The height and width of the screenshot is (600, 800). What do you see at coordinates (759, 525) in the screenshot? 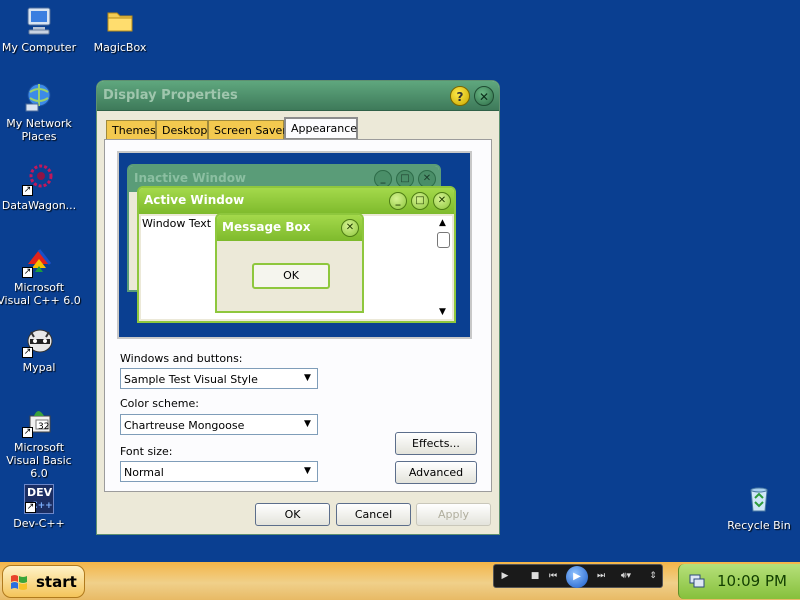
I see `desktop-icon-label: Recycle Bin` at bounding box center [759, 525].